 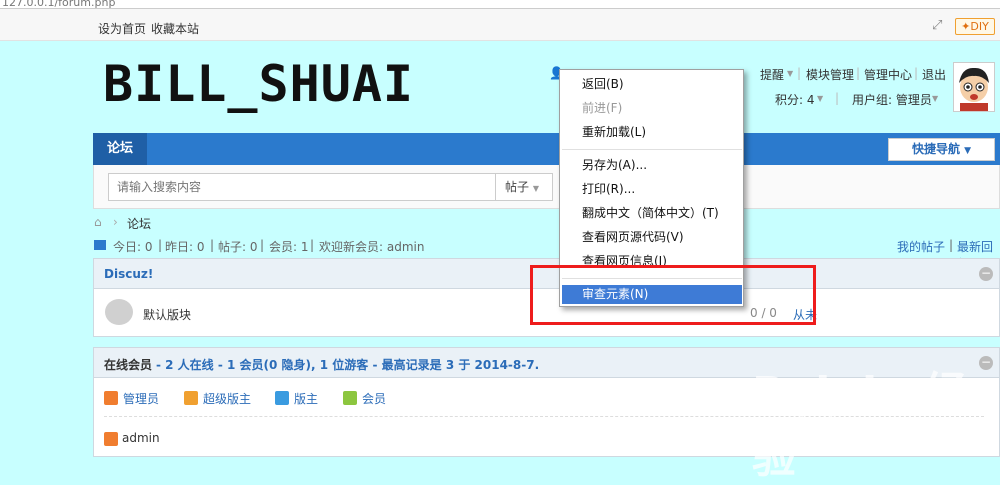 What do you see at coordinates (790, 73) in the screenshot?
I see `remind-caret-icon: ▼` at bounding box center [790, 73].